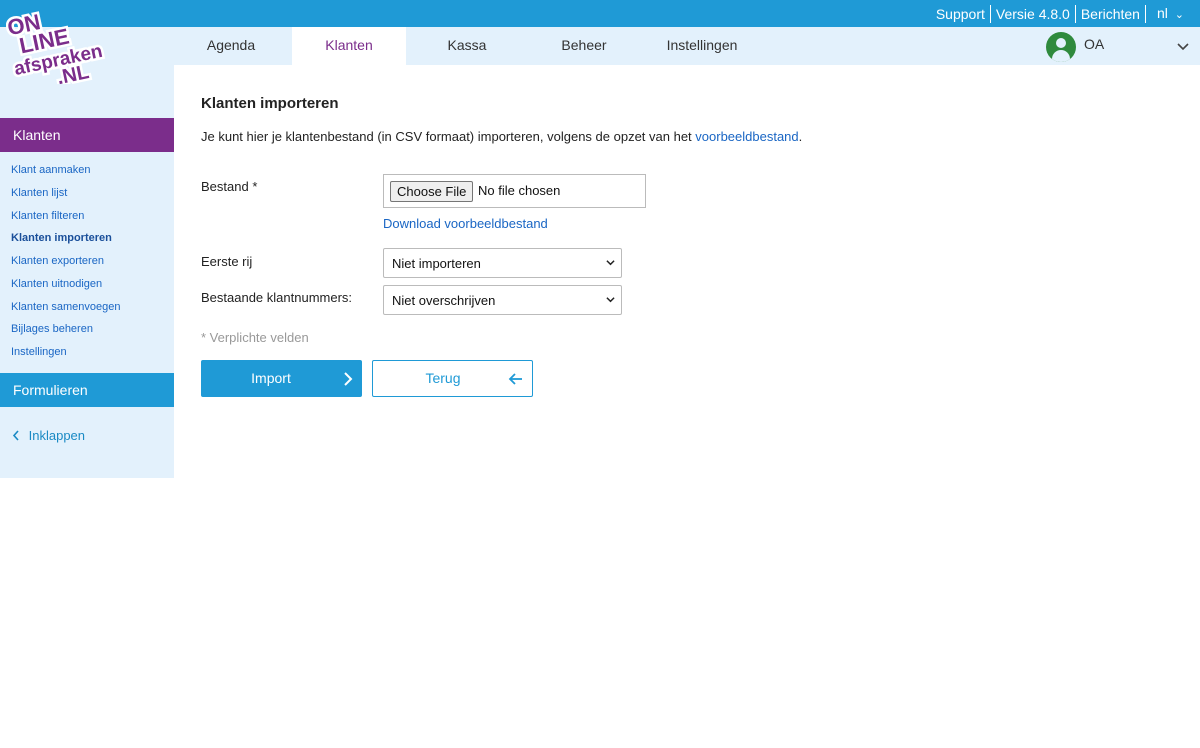 The height and width of the screenshot is (748, 1200). I want to click on file-status: No file chosen, so click(519, 190).